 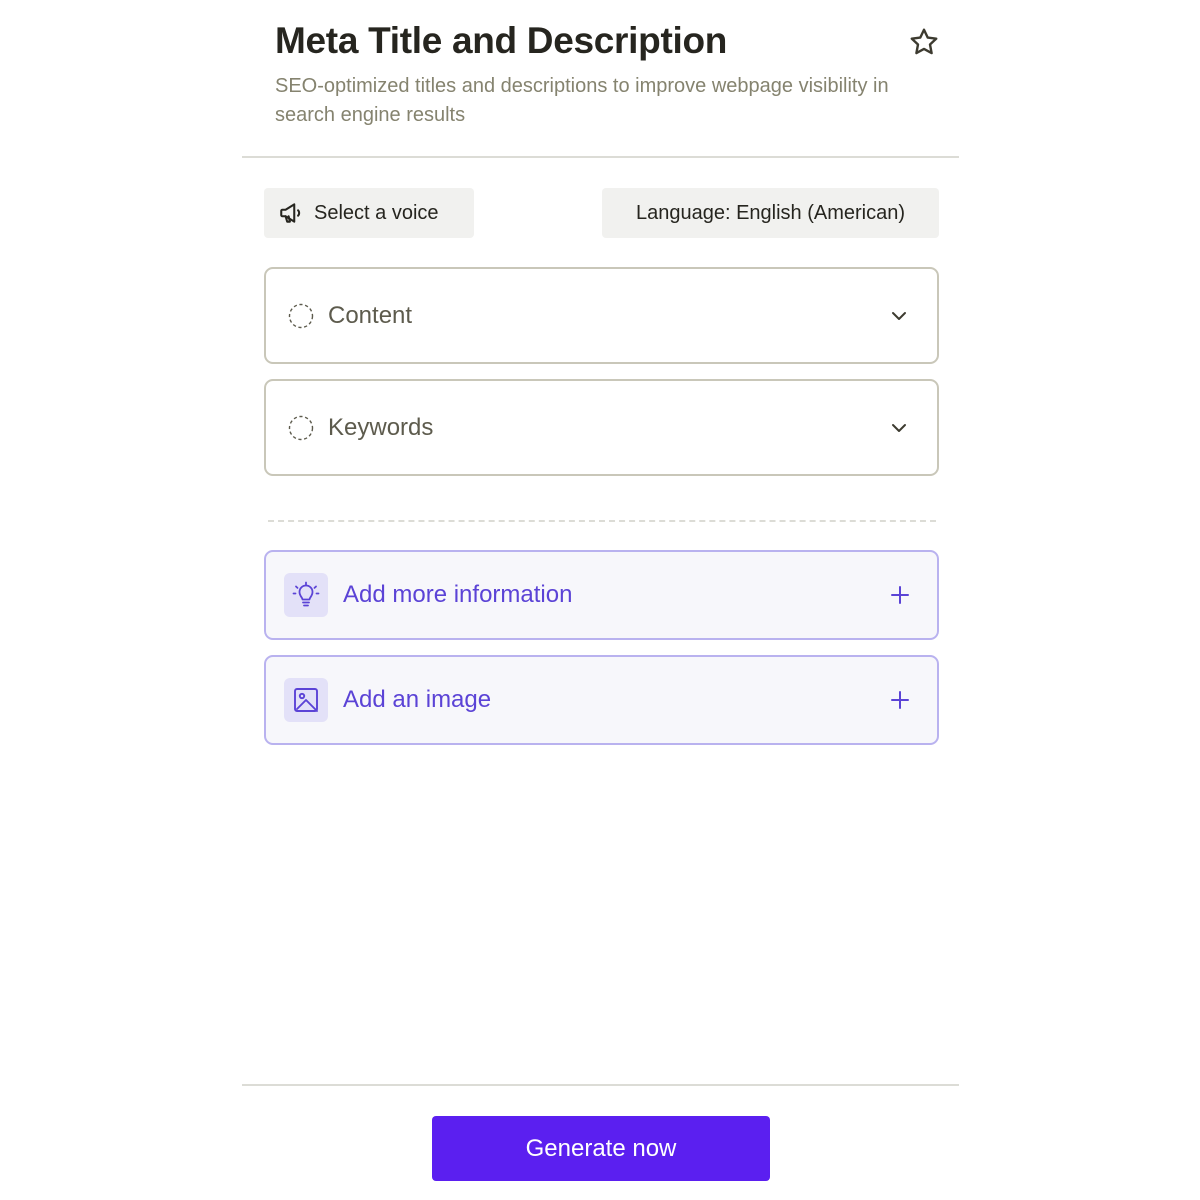 What do you see at coordinates (370, 315) in the screenshot?
I see `content-field-label: Content` at bounding box center [370, 315].